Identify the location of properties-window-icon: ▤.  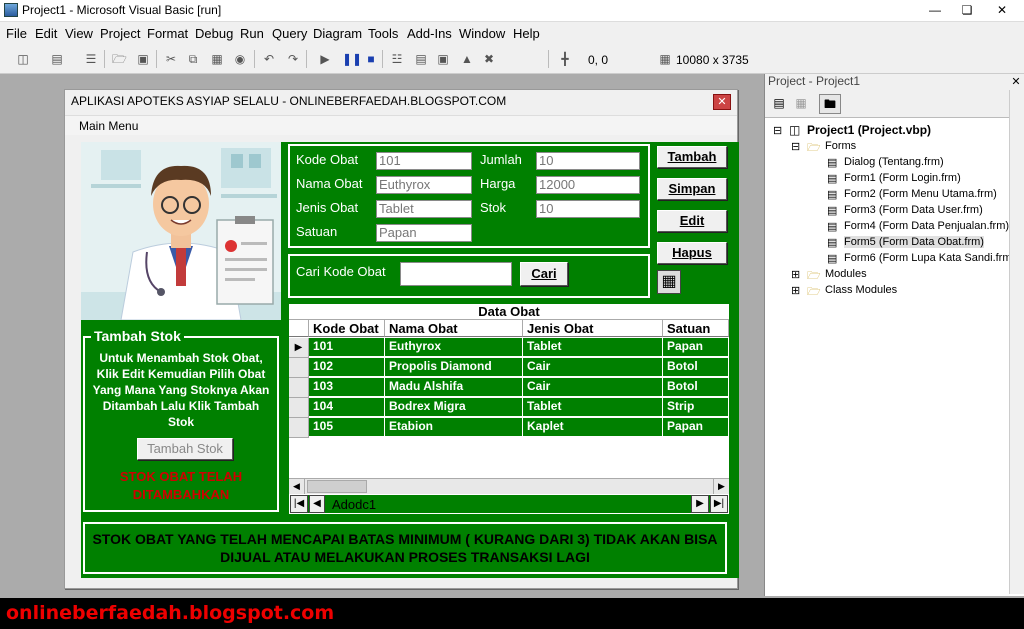
(421, 59).